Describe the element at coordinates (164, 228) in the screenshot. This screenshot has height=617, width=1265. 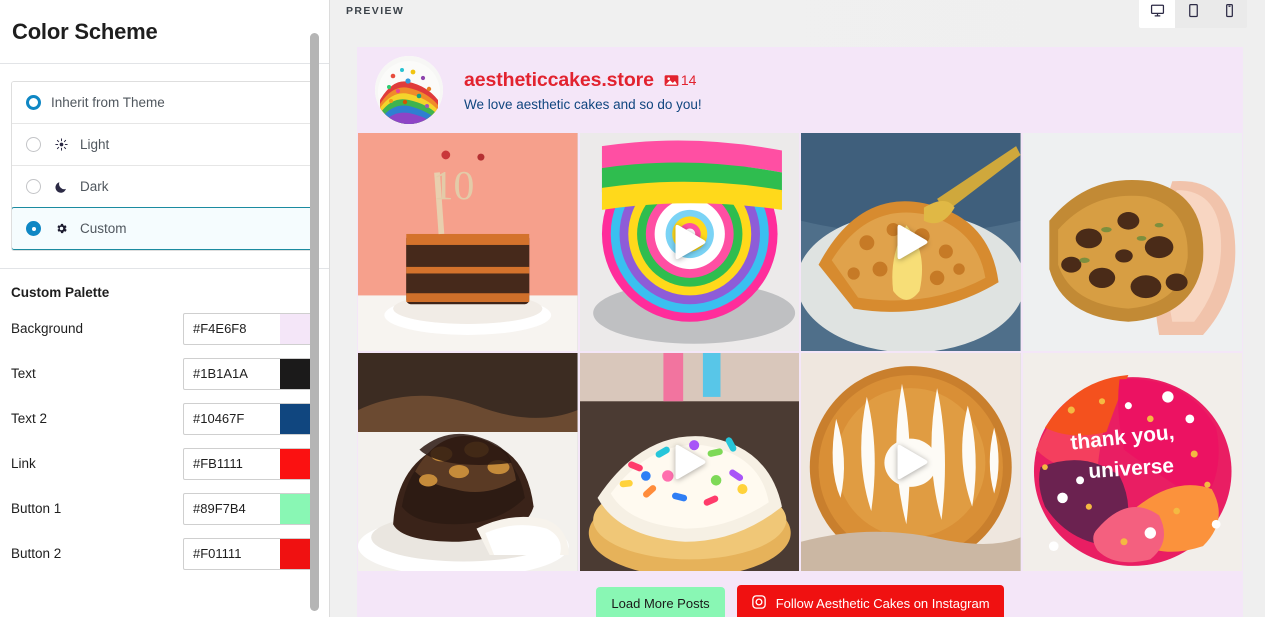
I see `scheme-option-custom: Custom` at that location.